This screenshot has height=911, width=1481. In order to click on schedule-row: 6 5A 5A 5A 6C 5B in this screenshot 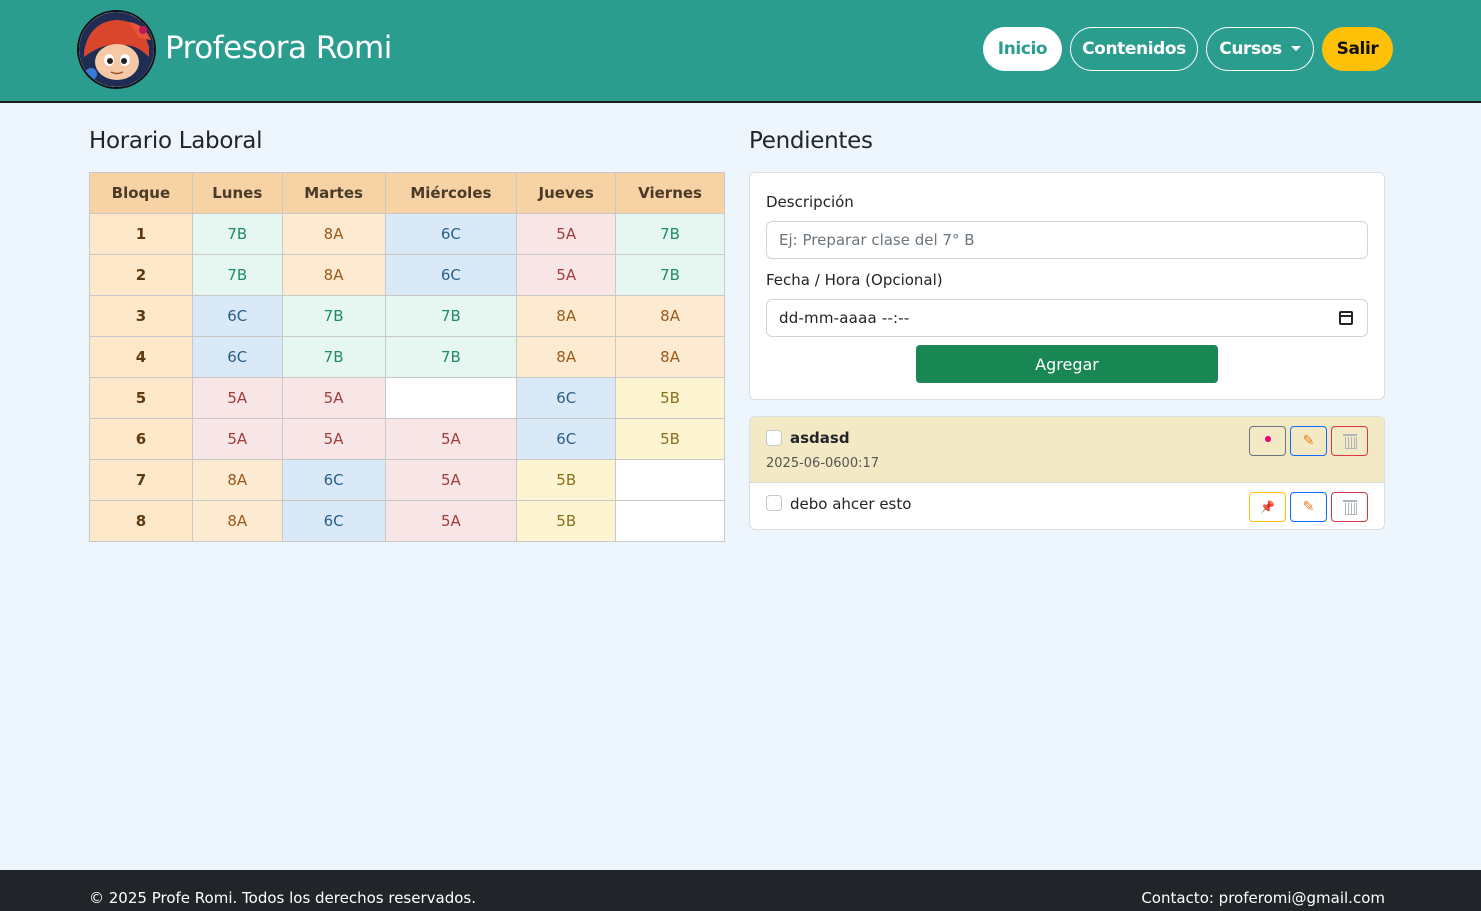, I will do `click(407, 439)`.